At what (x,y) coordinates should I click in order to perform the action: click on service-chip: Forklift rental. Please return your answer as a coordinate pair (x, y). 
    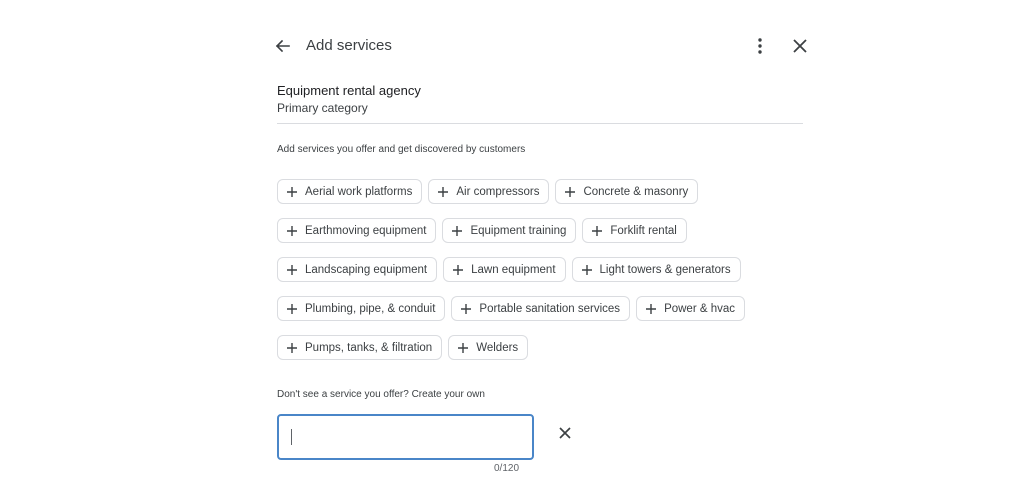
    Looking at the image, I should click on (634, 230).